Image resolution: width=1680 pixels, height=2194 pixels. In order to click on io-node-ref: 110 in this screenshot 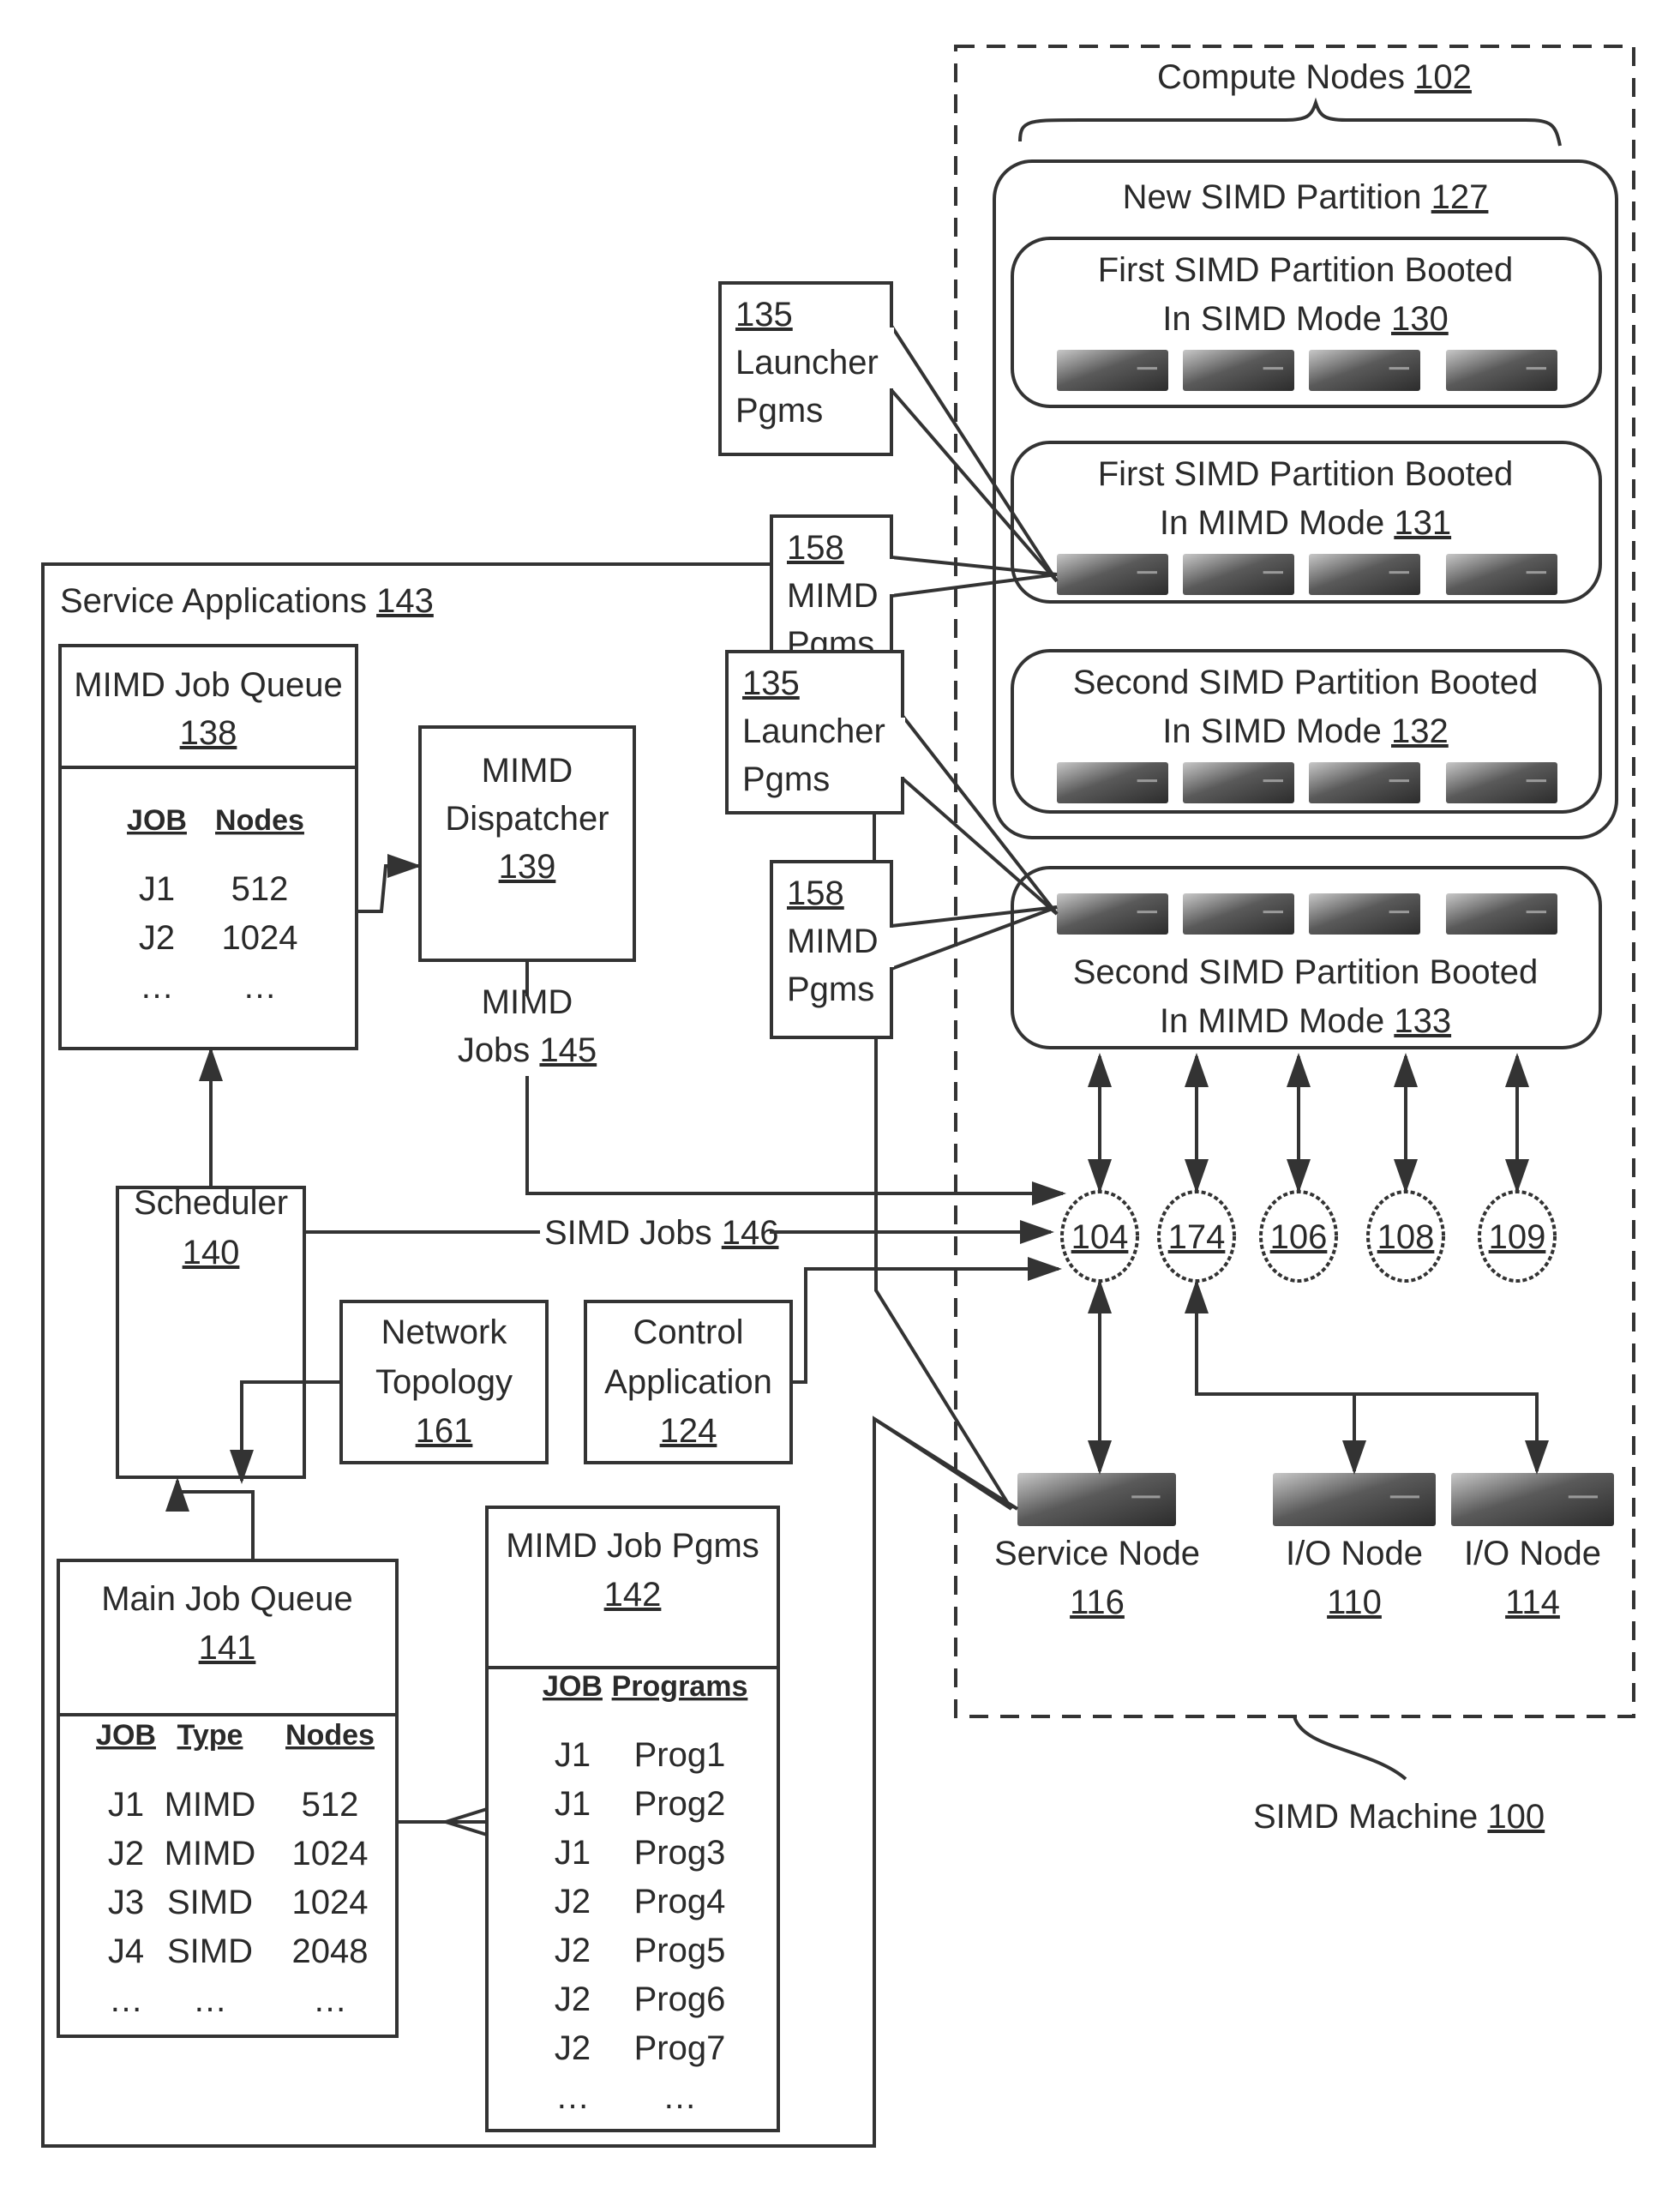, I will do `click(1354, 1602)`.